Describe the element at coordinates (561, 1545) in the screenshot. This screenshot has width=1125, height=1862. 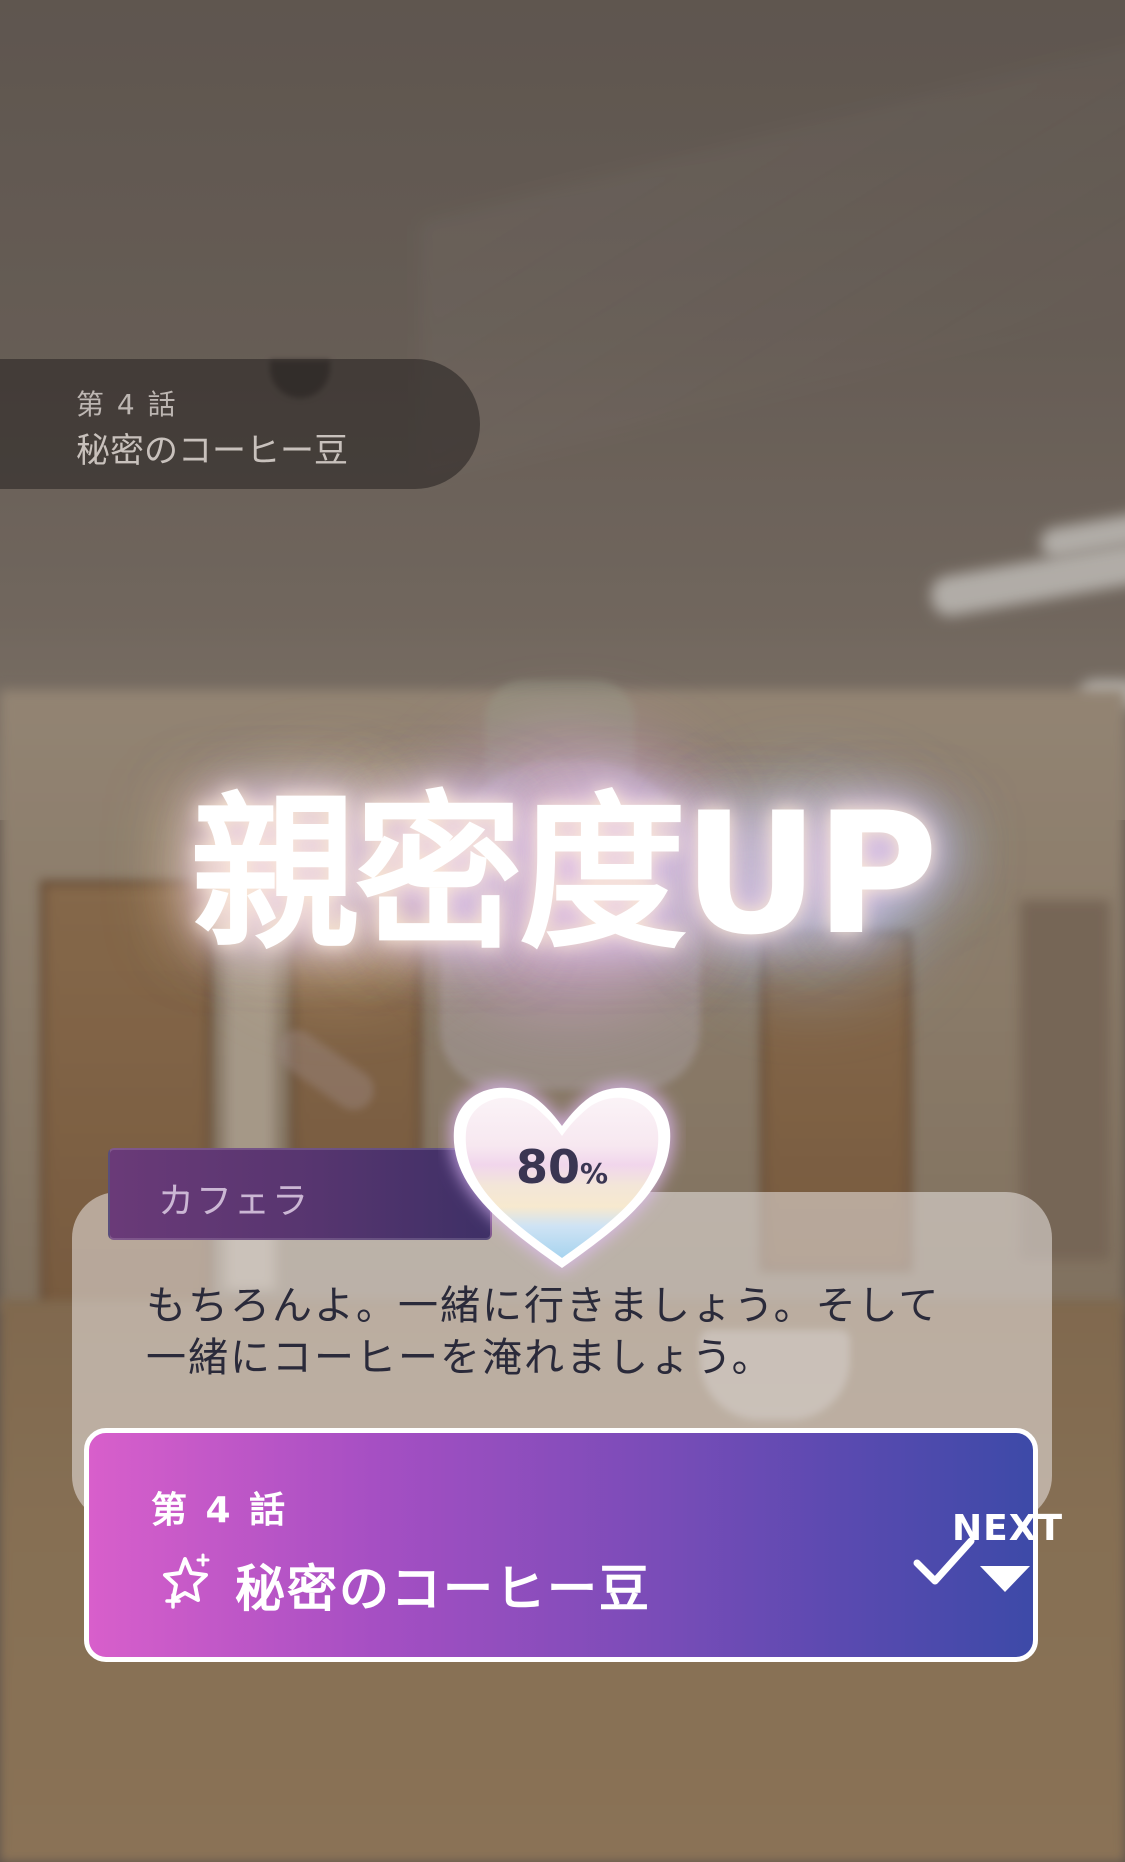
I see `episode-card: 第 4 話 秘密のコーヒー豆` at that location.